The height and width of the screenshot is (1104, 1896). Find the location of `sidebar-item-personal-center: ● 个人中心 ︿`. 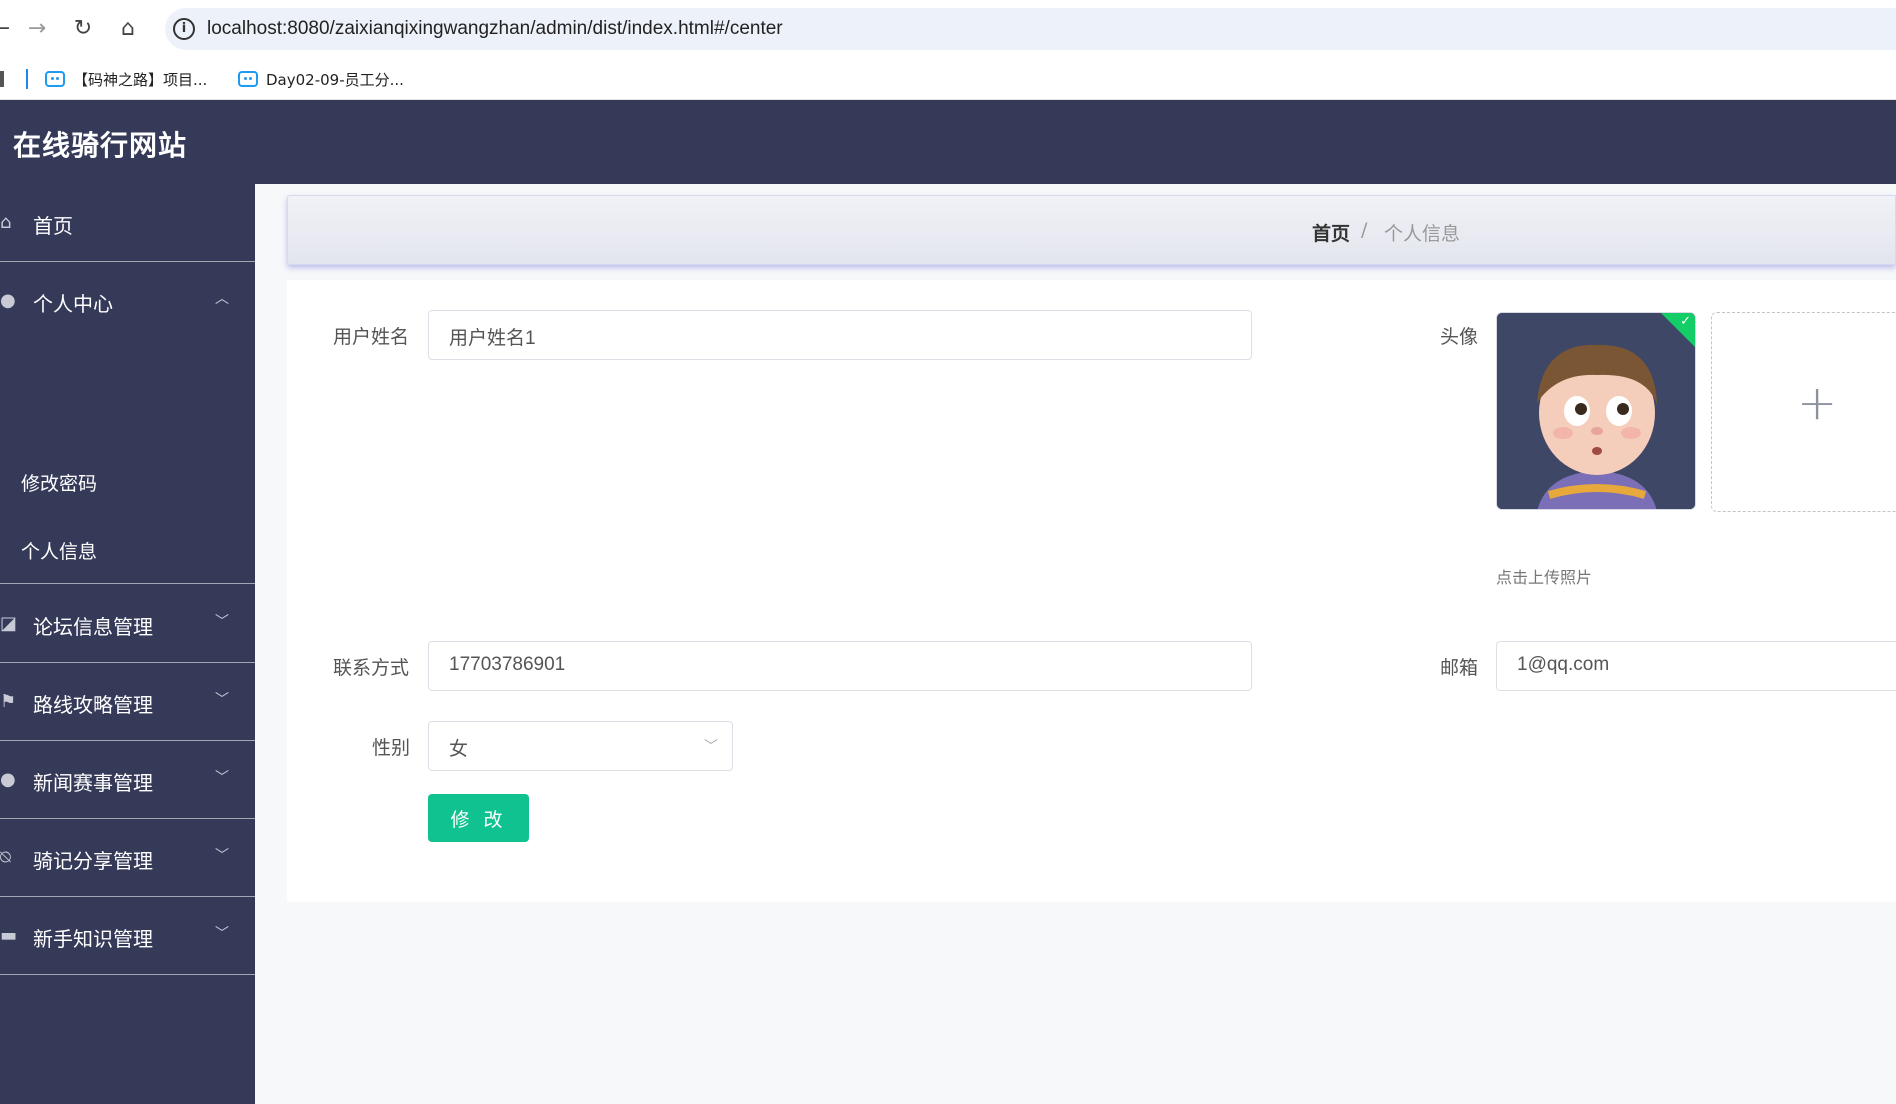

sidebar-item-personal-center: ● 个人中心 ︿ is located at coordinates (127, 301).